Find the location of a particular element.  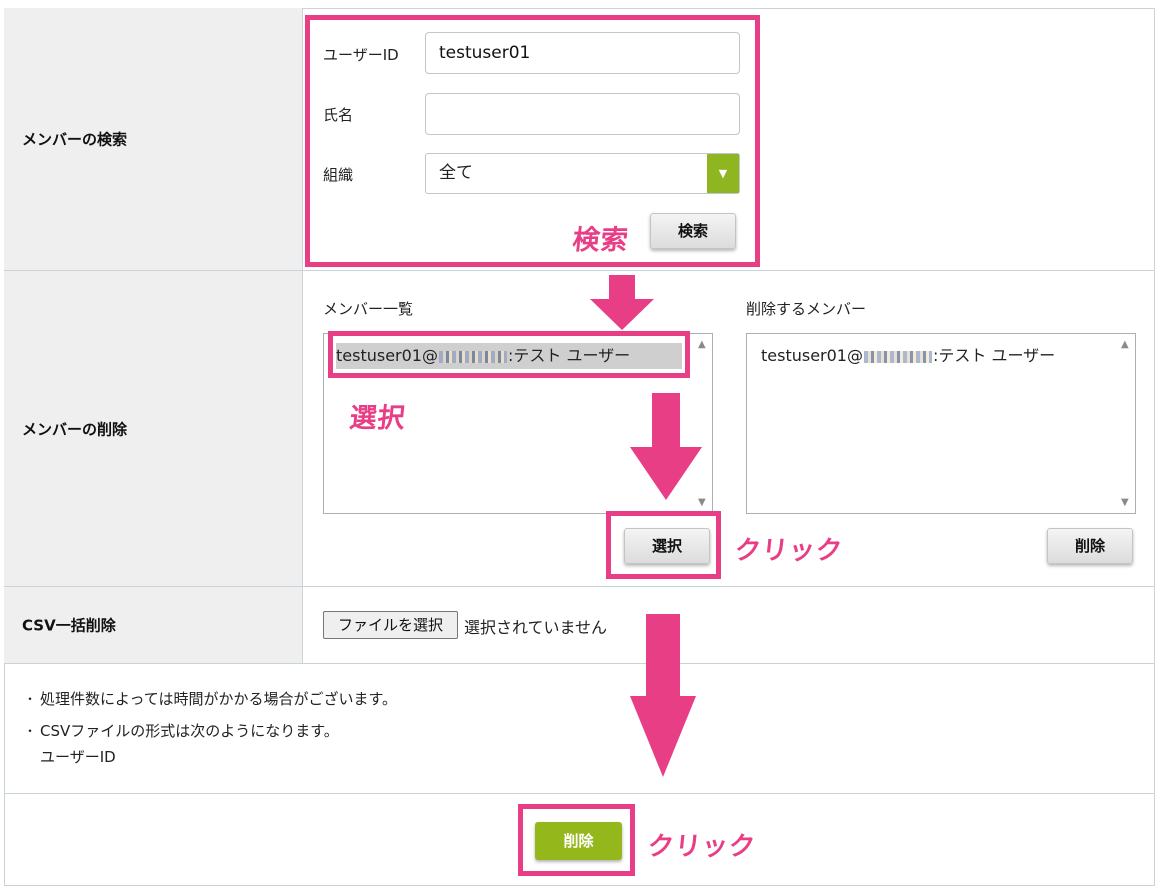

remove-from-list-button: 削除 is located at coordinates (1090, 546).